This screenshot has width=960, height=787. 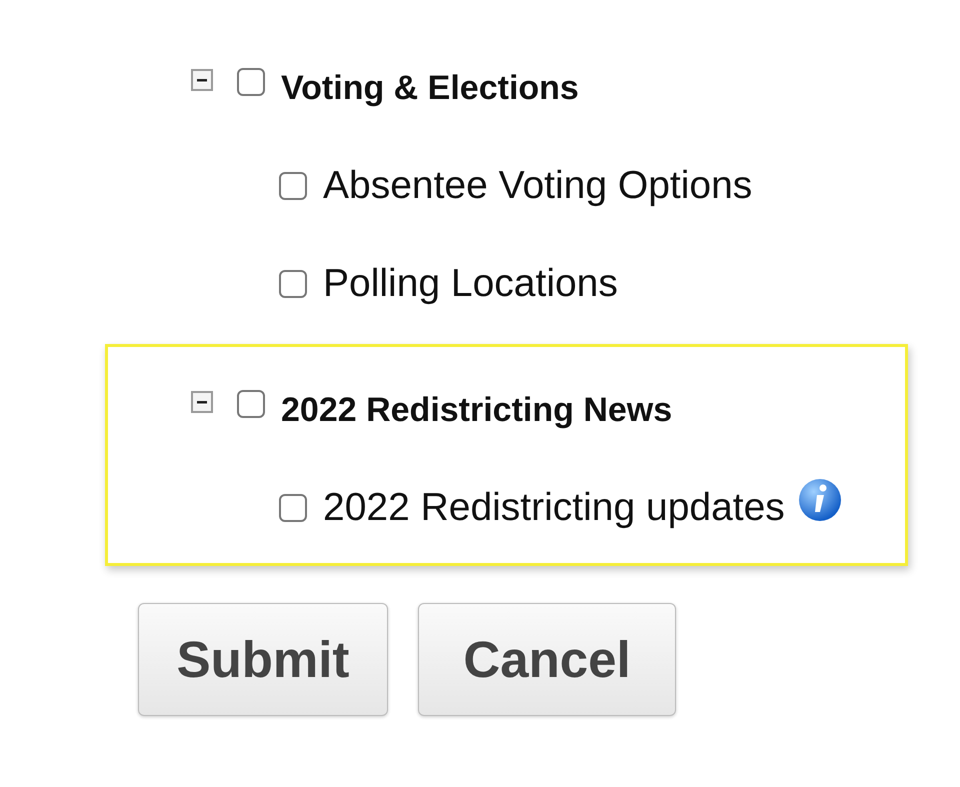 I want to click on info-icon, so click(x=819, y=500).